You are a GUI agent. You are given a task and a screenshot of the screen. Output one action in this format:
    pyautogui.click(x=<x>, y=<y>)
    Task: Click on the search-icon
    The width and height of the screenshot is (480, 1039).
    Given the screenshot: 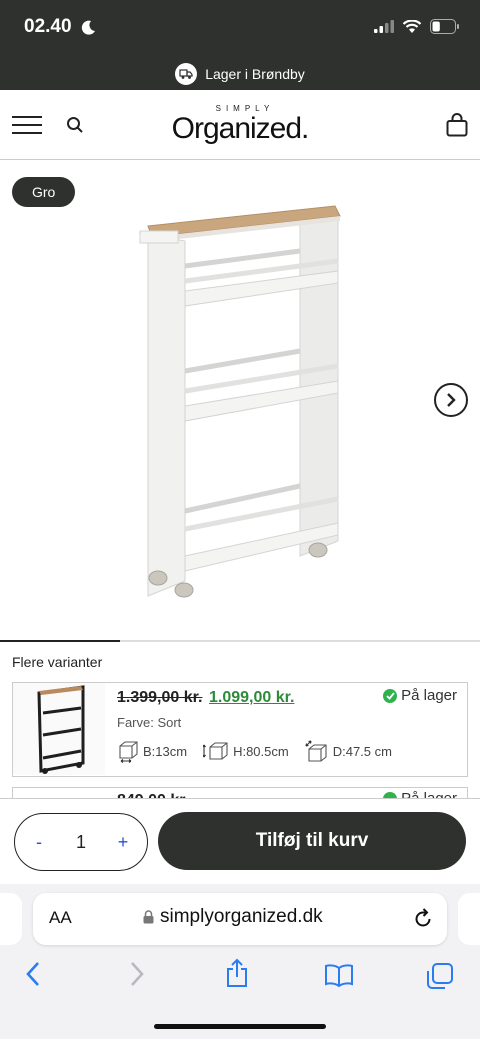 What is the action you would take?
    pyautogui.click(x=75, y=125)
    